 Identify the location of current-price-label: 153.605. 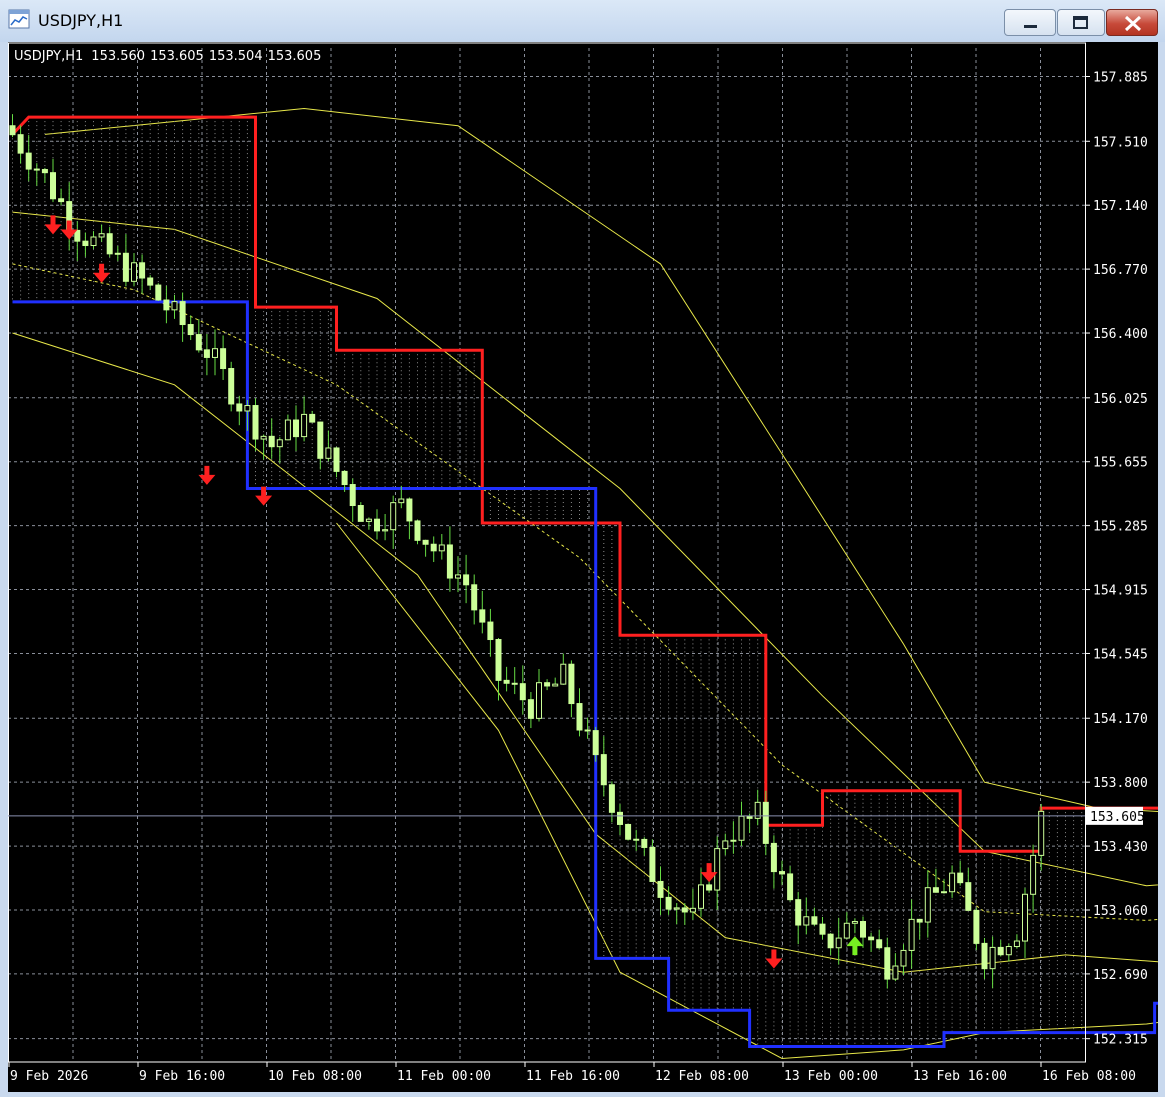
(1117, 817).